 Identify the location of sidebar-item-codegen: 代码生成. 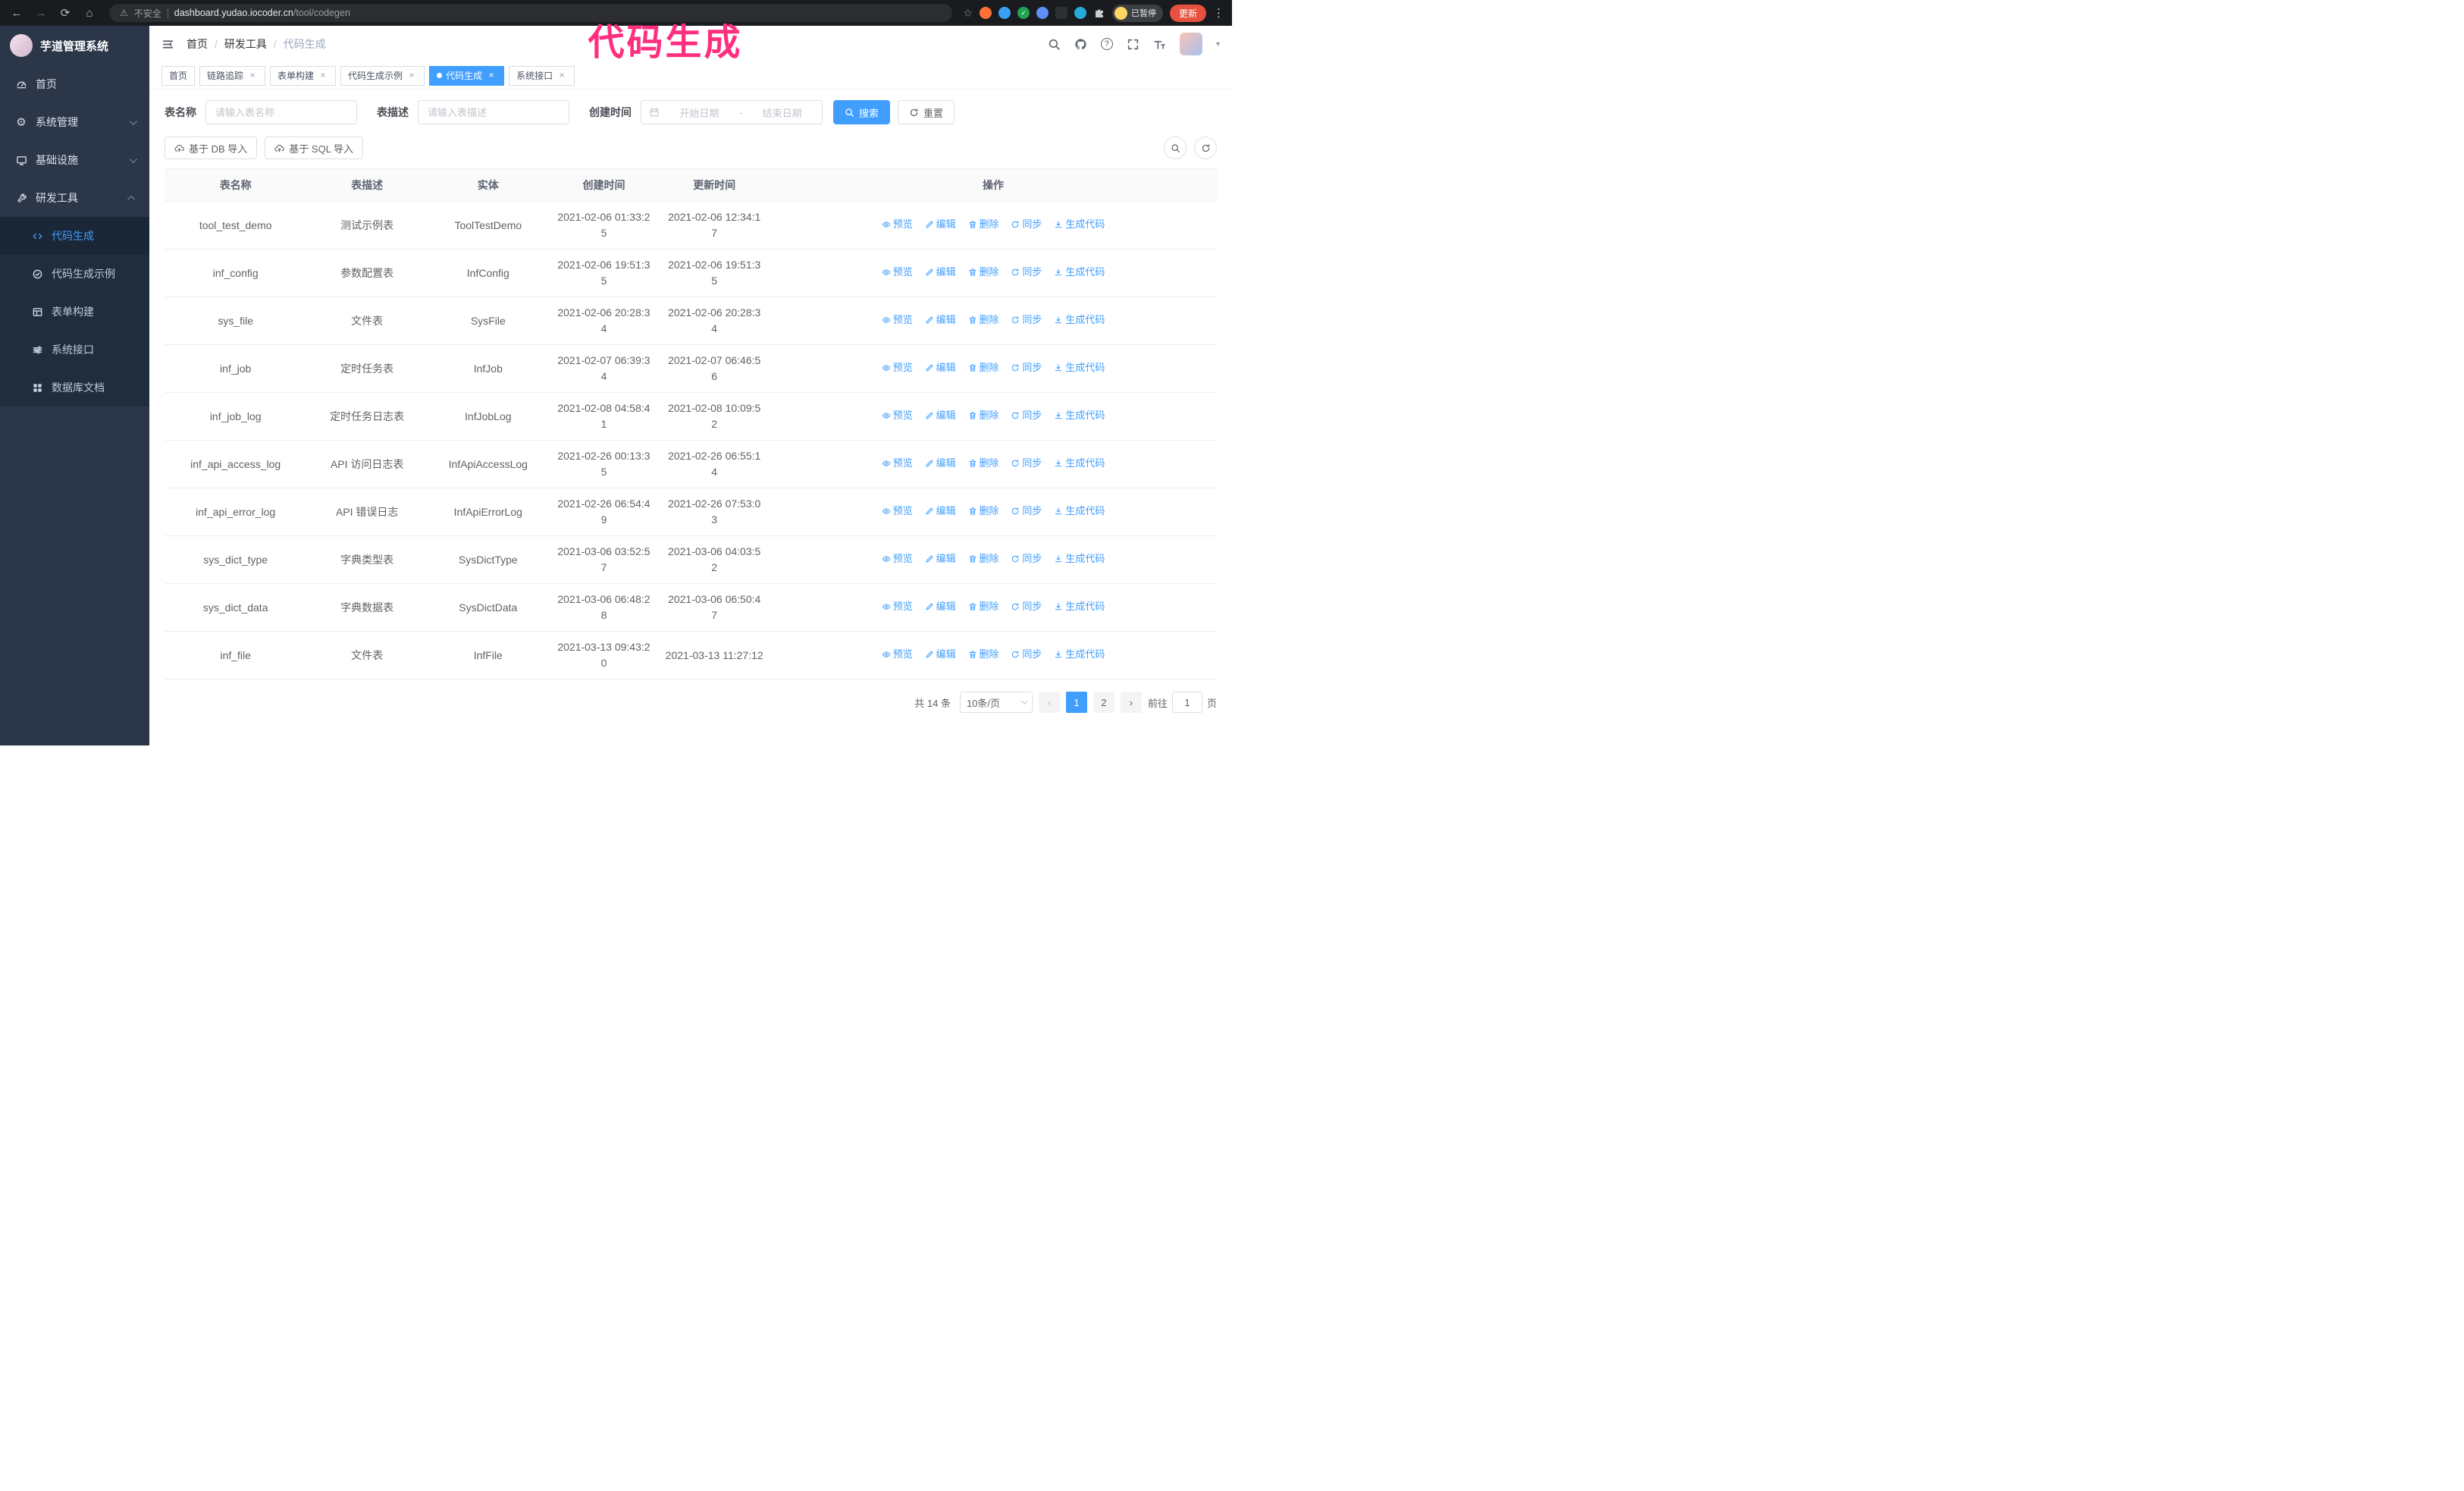
(74, 236).